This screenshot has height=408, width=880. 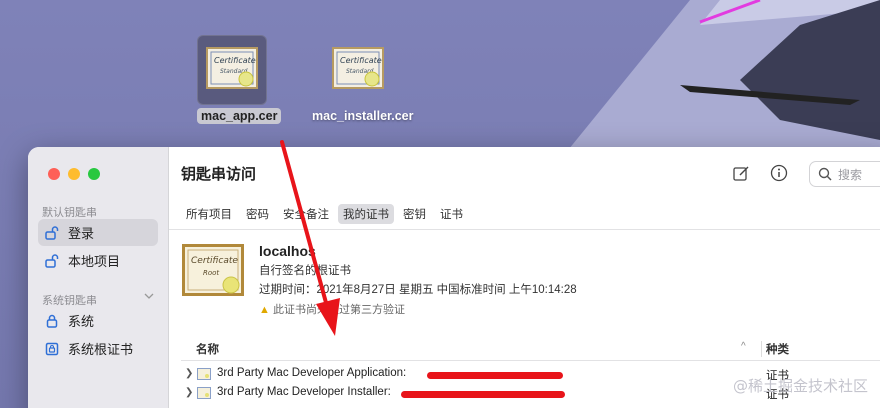 What do you see at coordinates (775, 349) in the screenshot?
I see `column-header-kind: 种类` at bounding box center [775, 349].